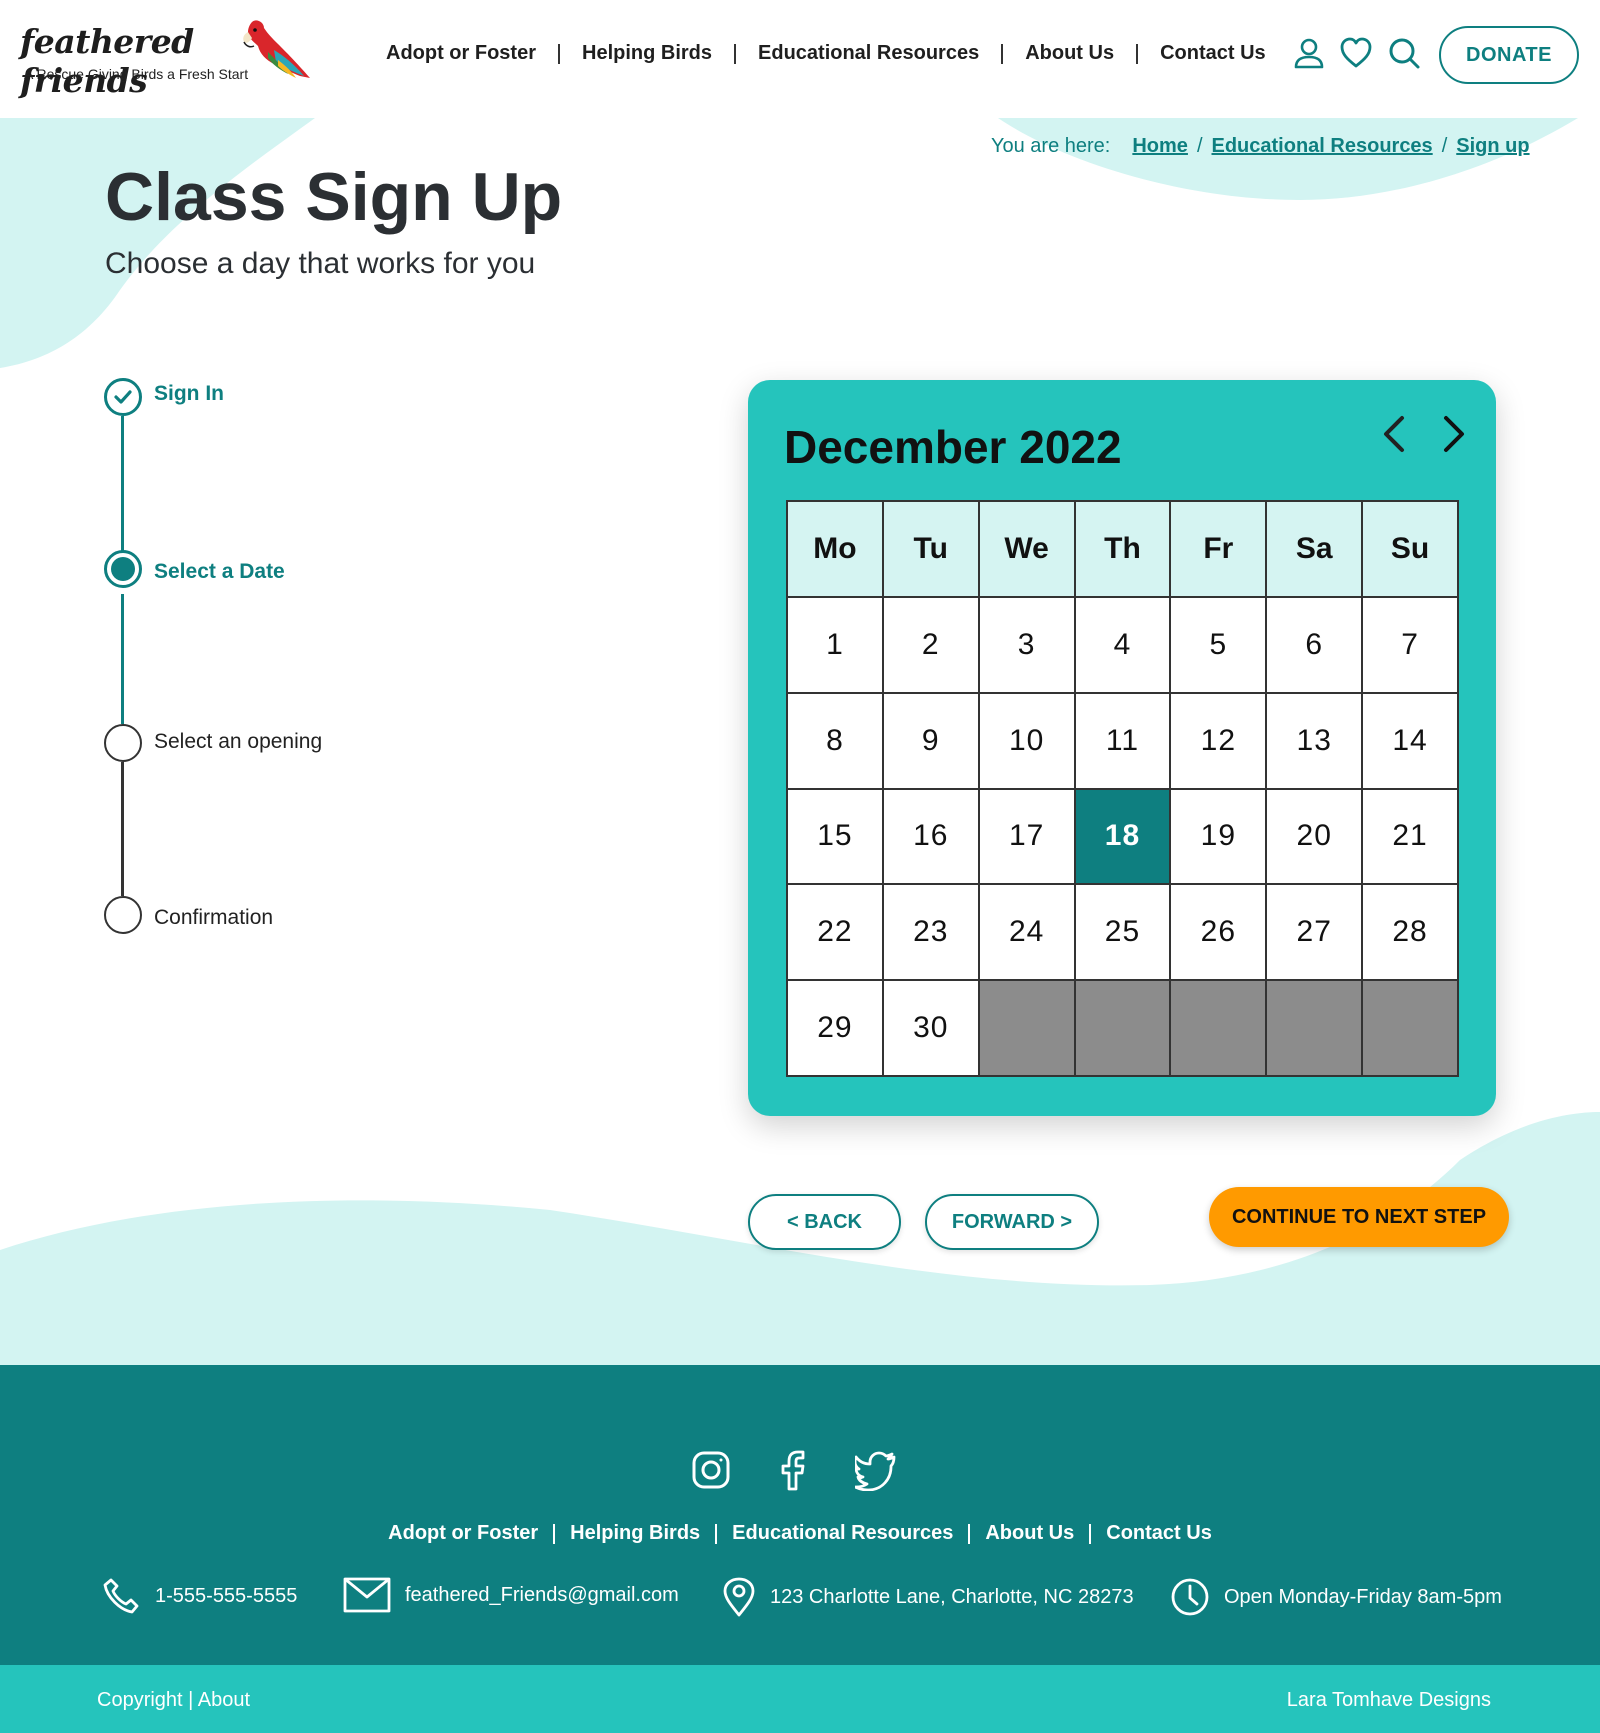 The height and width of the screenshot is (1733, 1600). I want to click on step-current-icon, so click(123, 569).